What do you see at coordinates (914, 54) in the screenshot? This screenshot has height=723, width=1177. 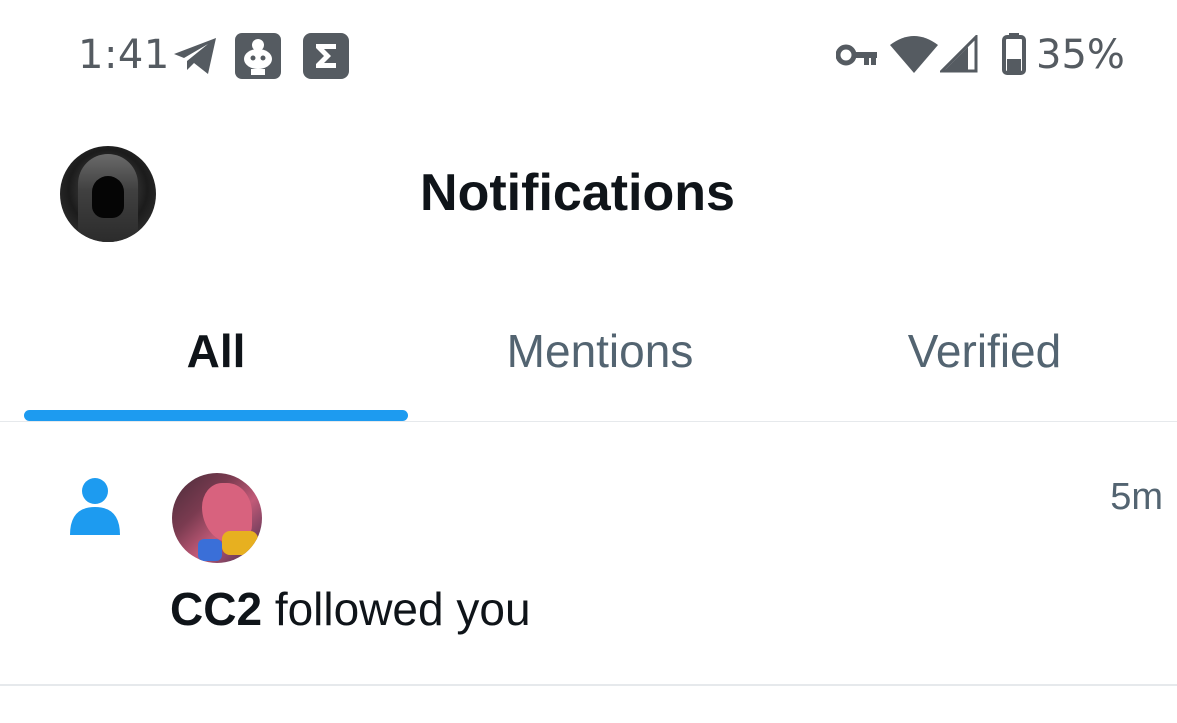 I see `wifi-icon` at bounding box center [914, 54].